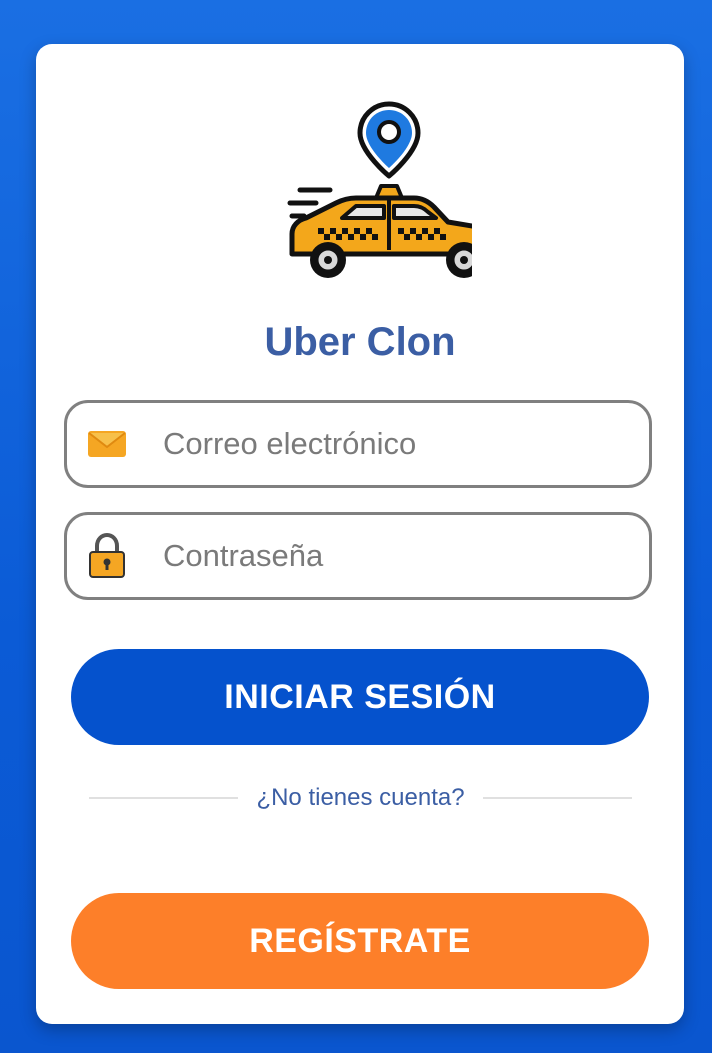  What do you see at coordinates (107, 444) in the screenshot?
I see `envelope-icon` at bounding box center [107, 444].